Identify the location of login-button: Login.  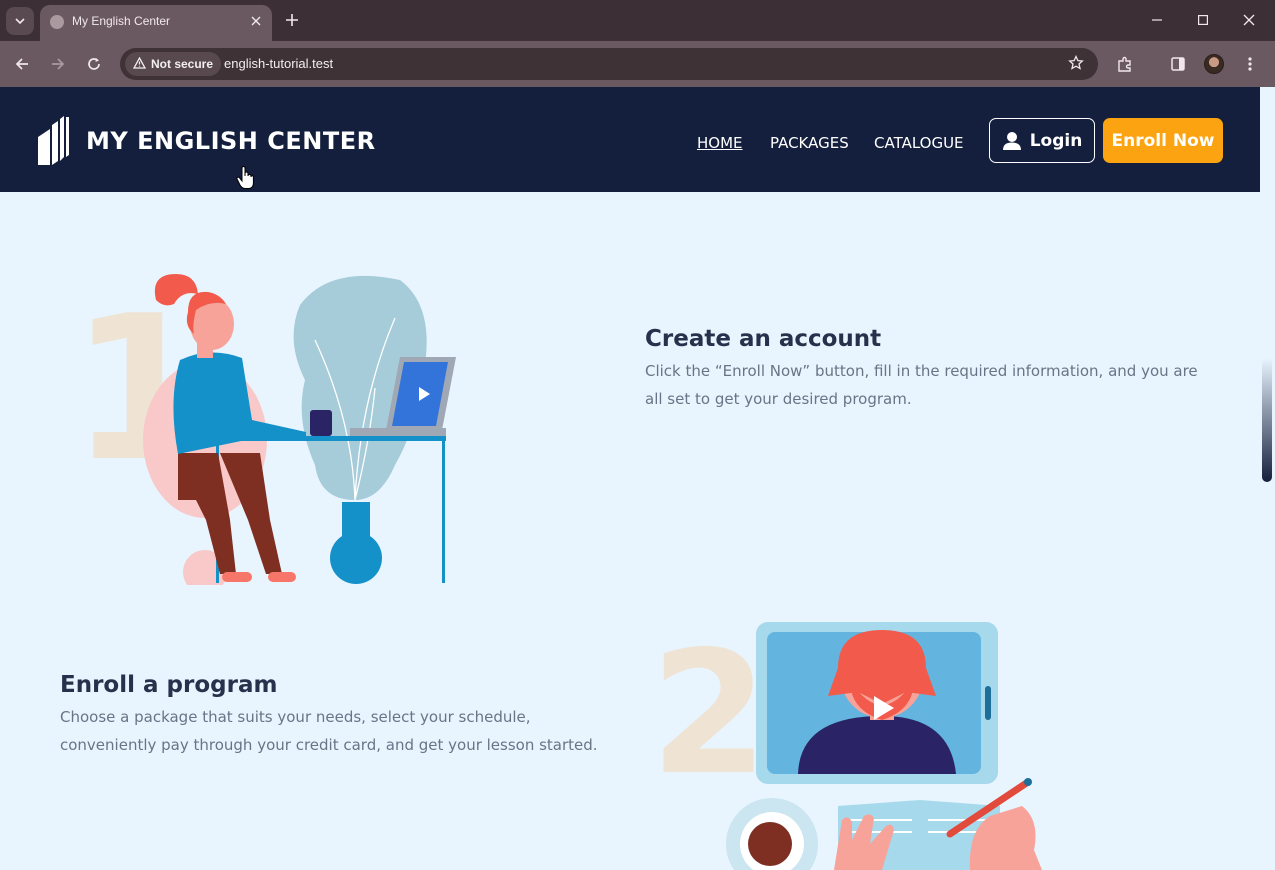
(1042, 140).